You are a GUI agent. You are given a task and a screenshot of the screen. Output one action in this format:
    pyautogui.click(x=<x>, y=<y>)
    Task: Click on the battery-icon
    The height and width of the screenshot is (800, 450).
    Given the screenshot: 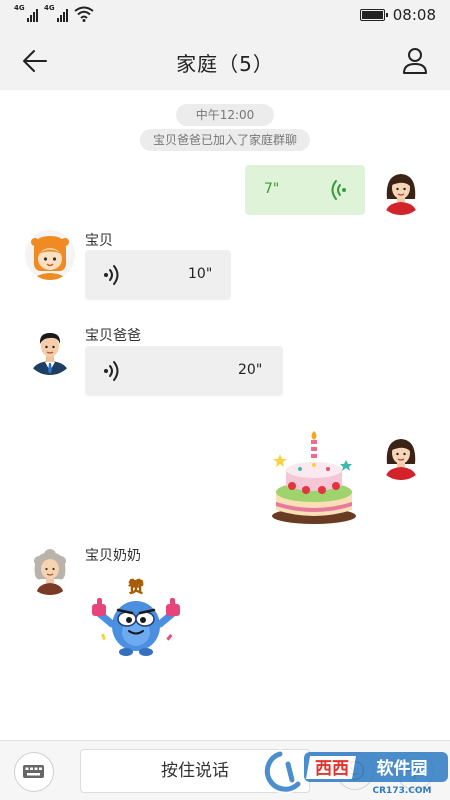 What is the action you would take?
    pyautogui.click(x=373, y=15)
    